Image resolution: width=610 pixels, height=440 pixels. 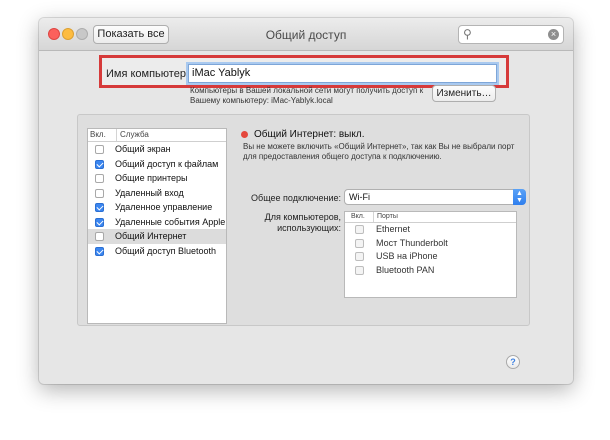 I want to click on service-label: Общий доступ к файлам, so click(x=167, y=163).